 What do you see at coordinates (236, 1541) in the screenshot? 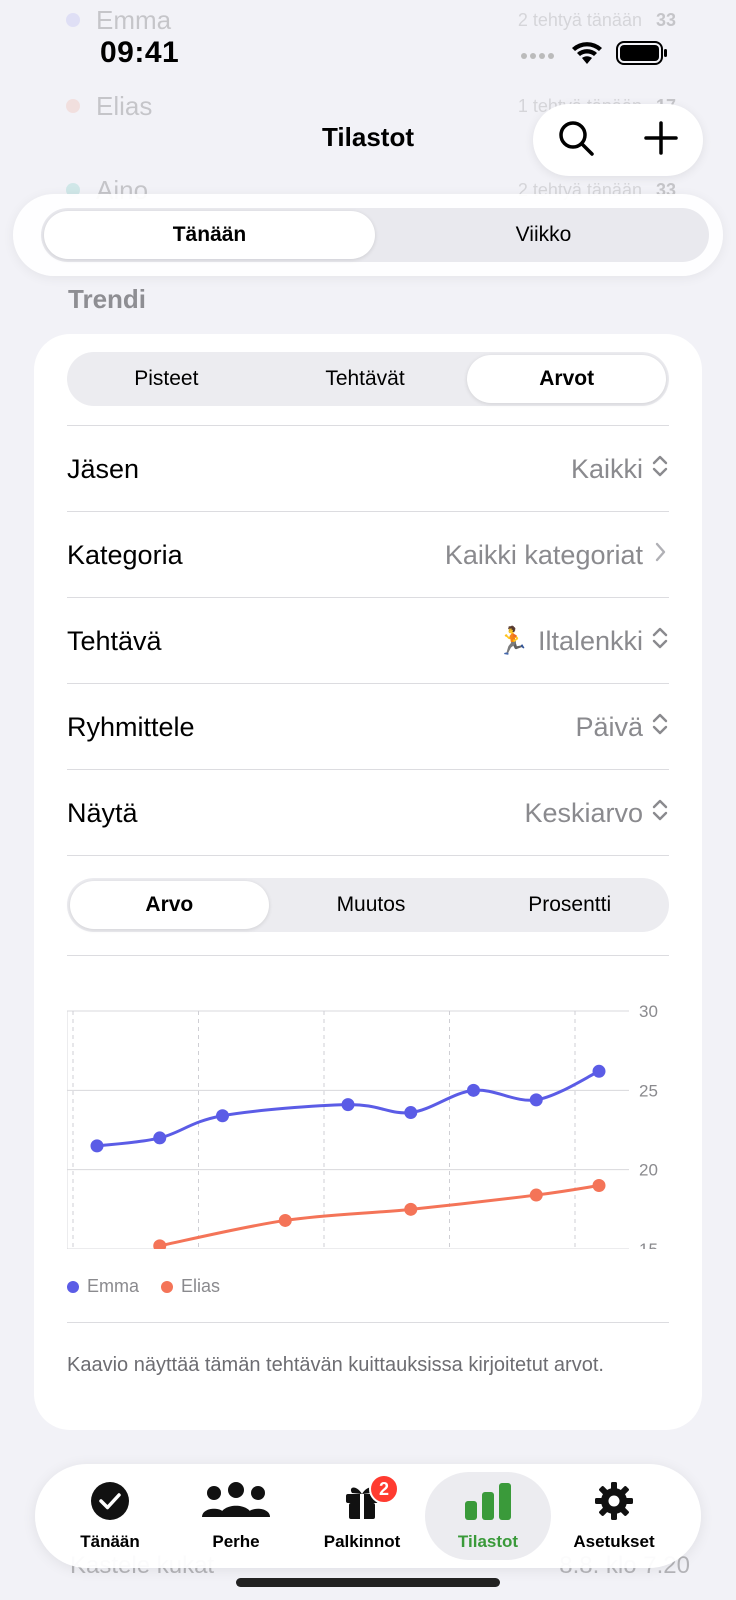
I see `tab-label: Perhe` at bounding box center [236, 1541].